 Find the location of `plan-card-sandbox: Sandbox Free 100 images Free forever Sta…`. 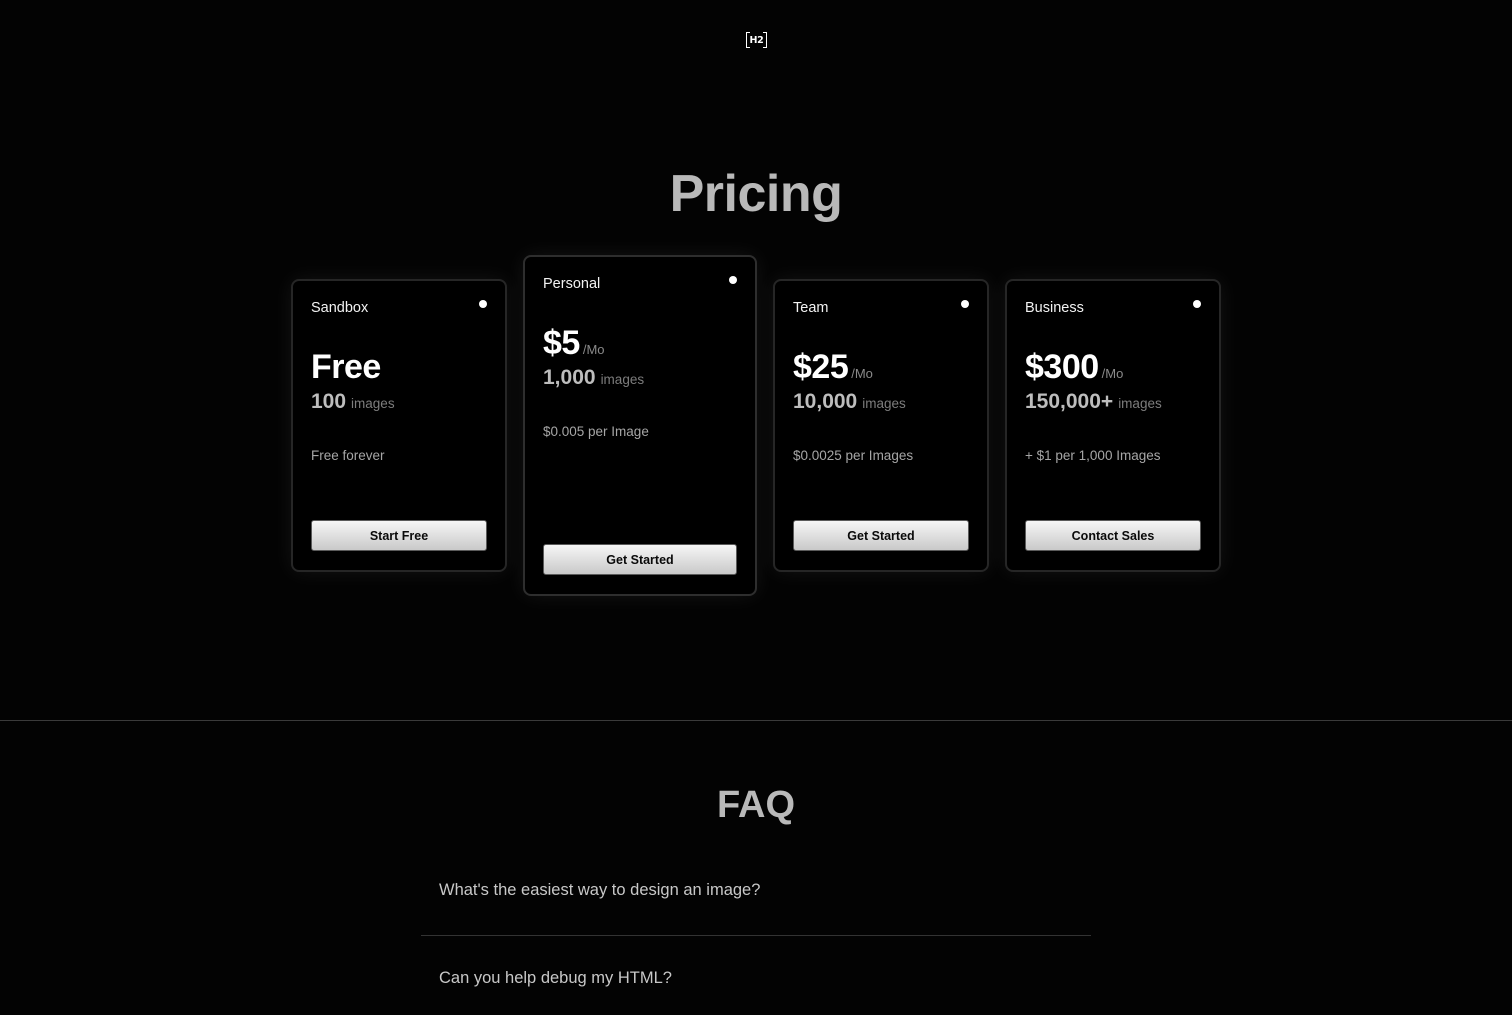

plan-card-sandbox: Sandbox Free 100 images Free forever Sta… is located at coordinates (399, 425).